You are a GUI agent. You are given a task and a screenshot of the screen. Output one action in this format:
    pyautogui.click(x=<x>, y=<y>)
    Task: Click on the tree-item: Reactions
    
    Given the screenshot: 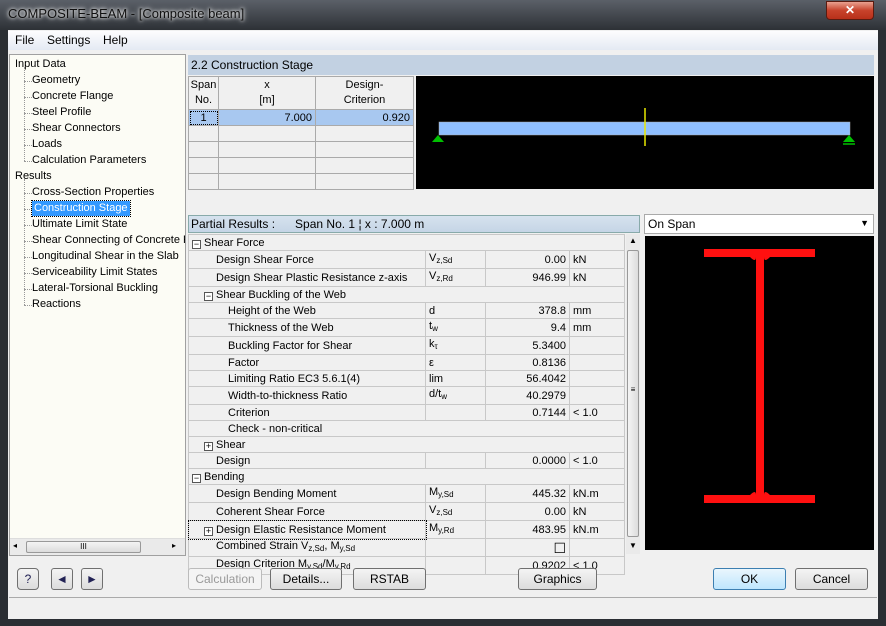 What is the action you would take?
    pyautogui.click(x=56, y=304)
    